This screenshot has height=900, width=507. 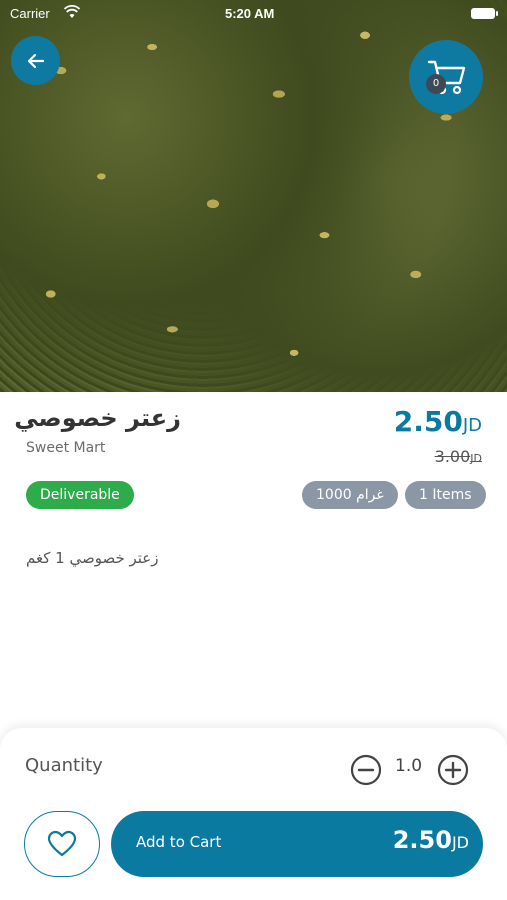 I want to click on plus-circle-icon, so click(x=453, y=770).